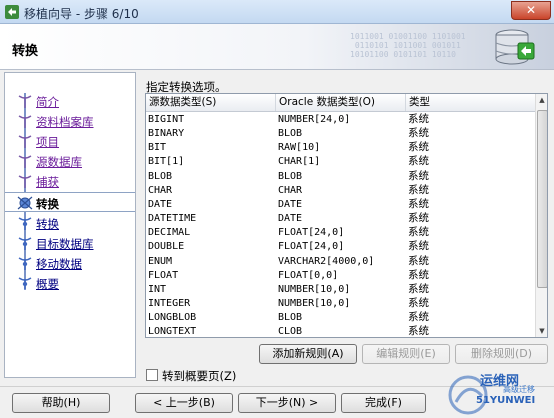 The image size is (554, 418). Describe the element at coordinates (299, 162) in the screenshot. I see `cell-oracle-type: CHAR[1]` at that location.